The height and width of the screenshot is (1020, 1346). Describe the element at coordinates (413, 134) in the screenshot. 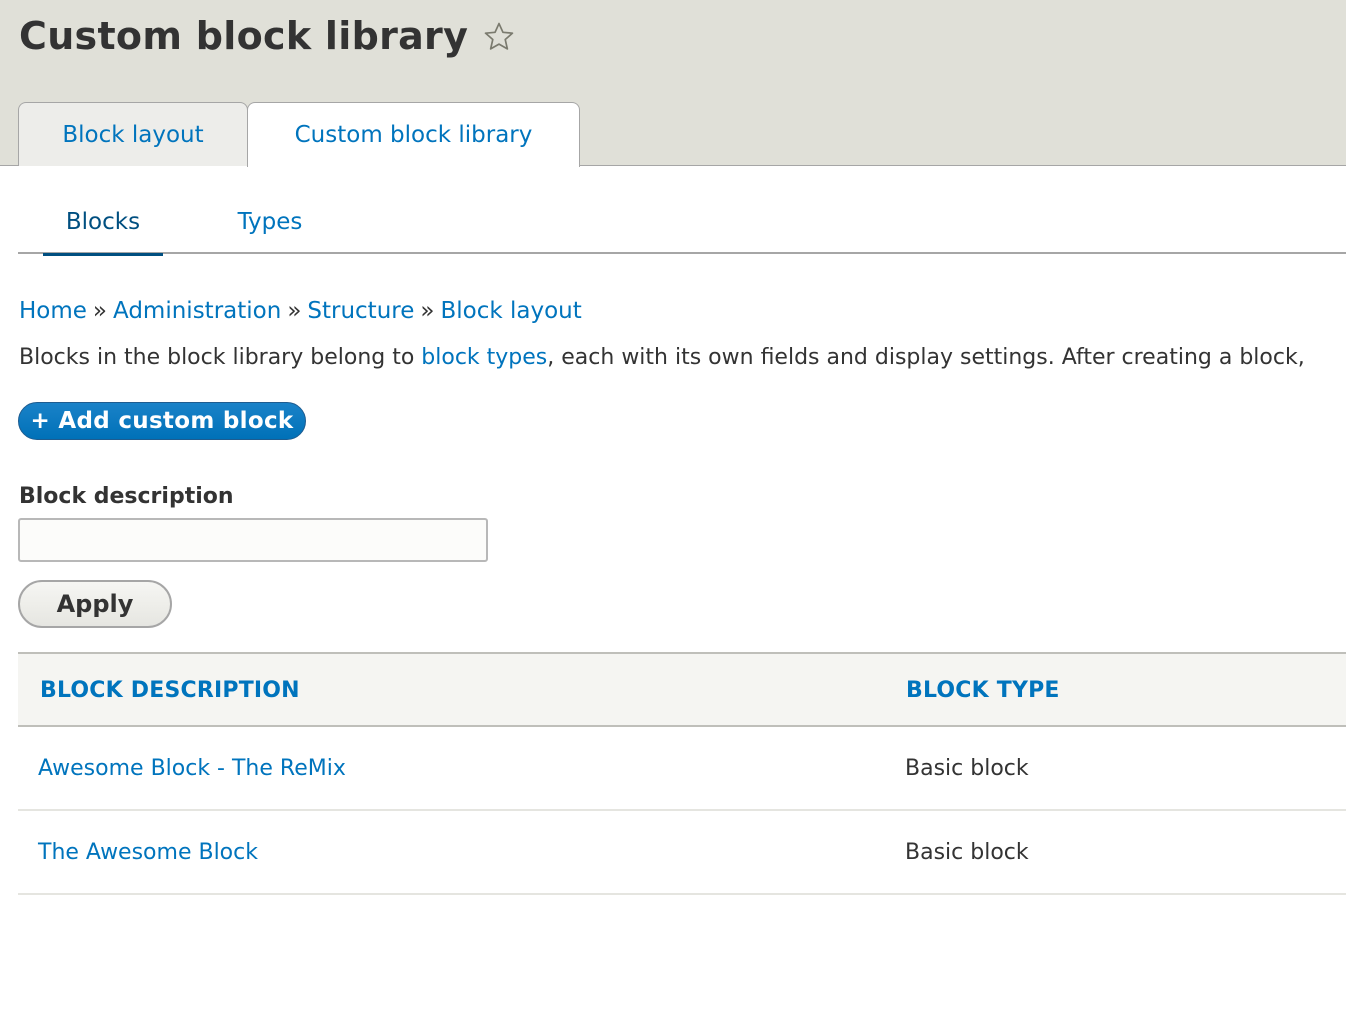

I see `tab-custom-block-library: Custom block library` at that location.